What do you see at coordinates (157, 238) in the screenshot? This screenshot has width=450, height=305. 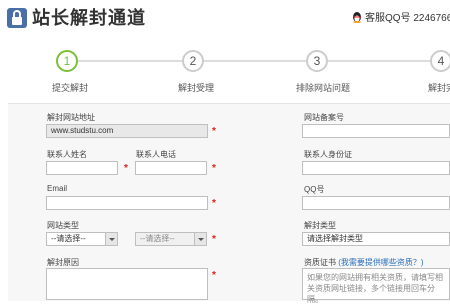 I see `site-type-select-secondary-value: --请选择--` at bounding box center [157, 238].